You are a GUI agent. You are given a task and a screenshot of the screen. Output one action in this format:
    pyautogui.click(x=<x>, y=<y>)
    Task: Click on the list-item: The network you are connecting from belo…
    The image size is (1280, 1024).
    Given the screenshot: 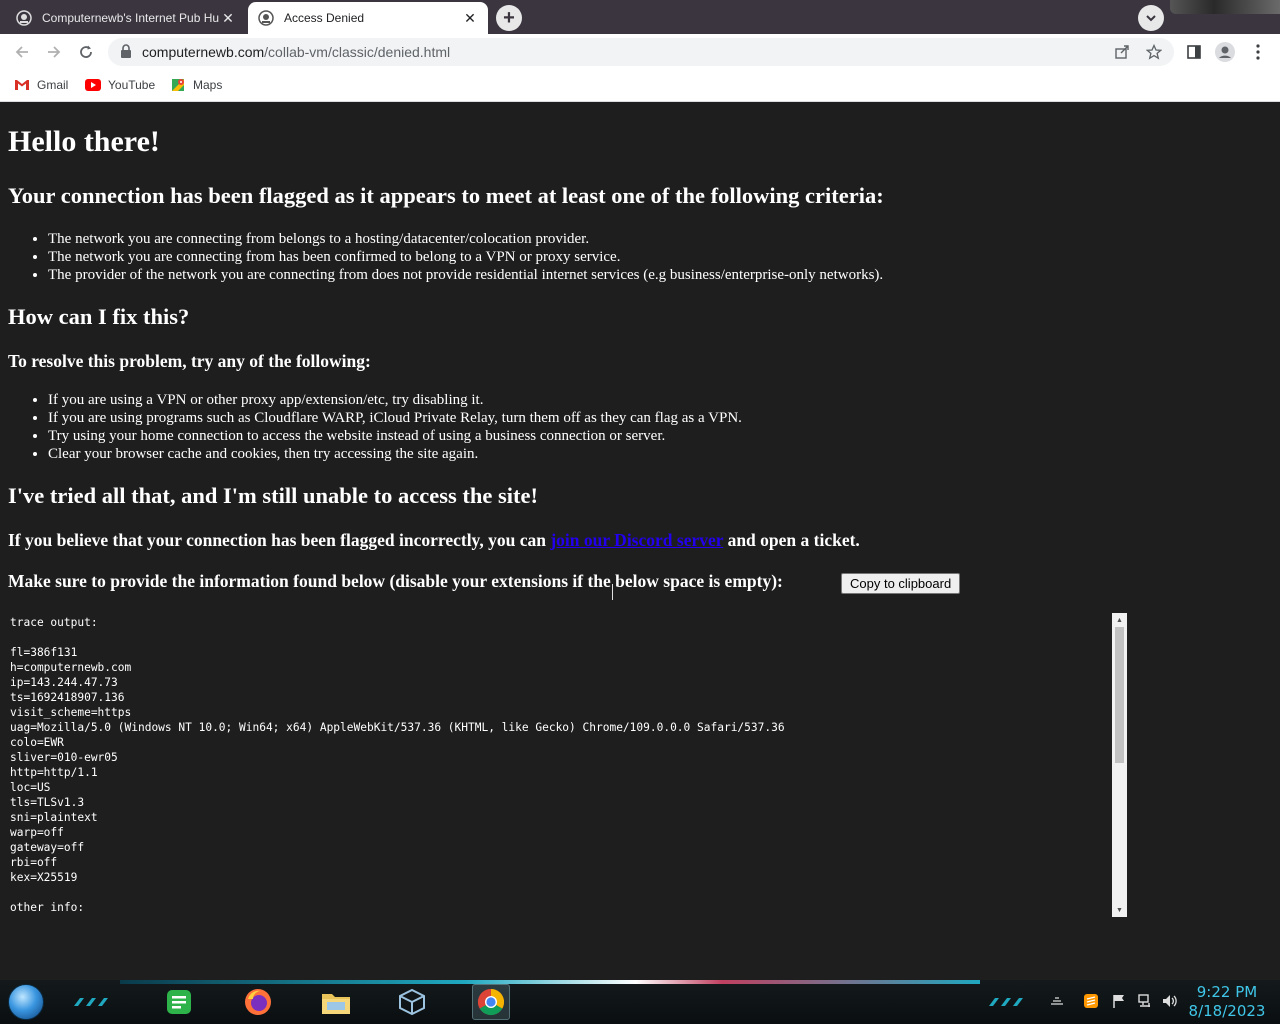 What is the action you would take?
    pyautogui.click(x=465, y=239)
    